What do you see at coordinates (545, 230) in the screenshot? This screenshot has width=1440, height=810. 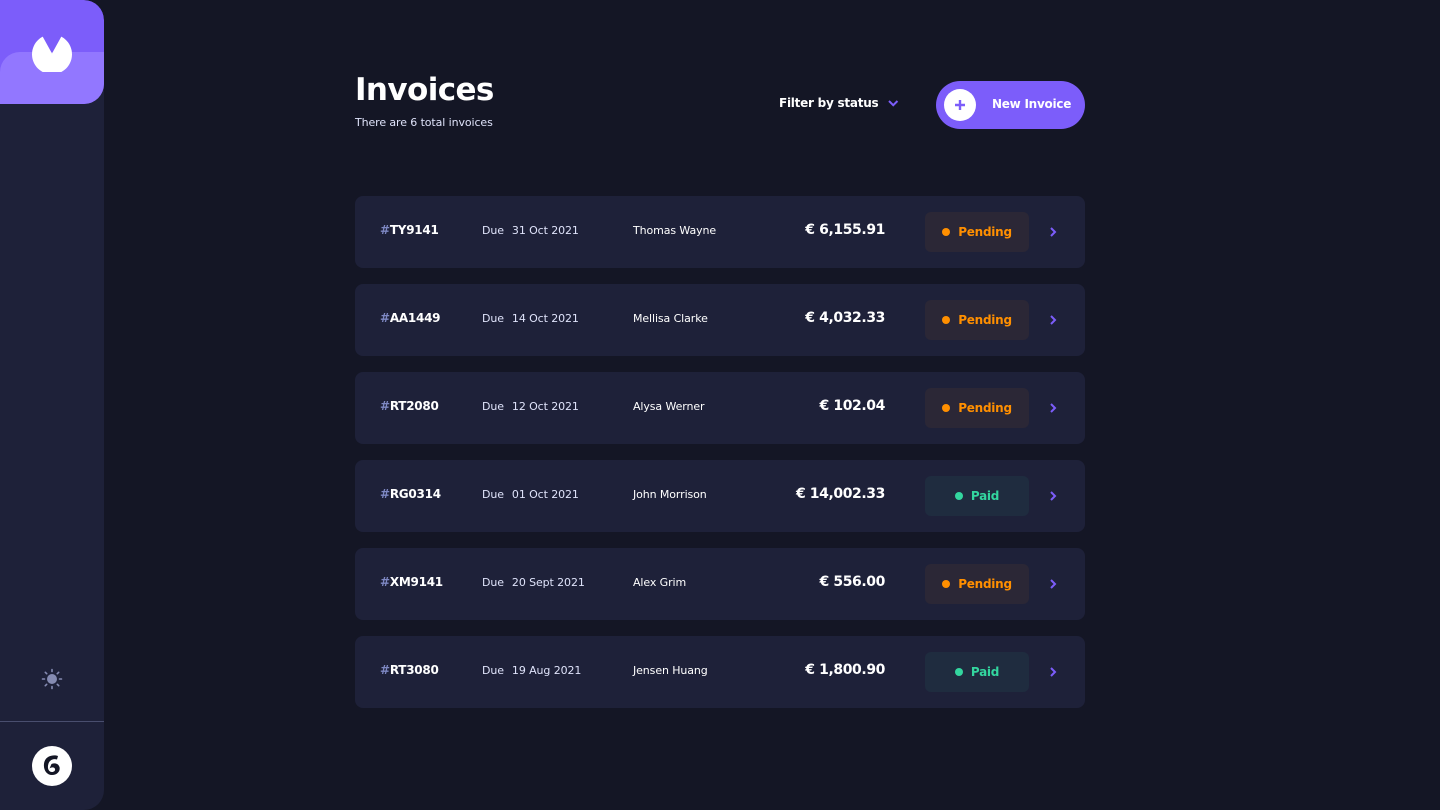 I see `due-date-value: 31 Oct 2021` at bounding box center [545, 230].